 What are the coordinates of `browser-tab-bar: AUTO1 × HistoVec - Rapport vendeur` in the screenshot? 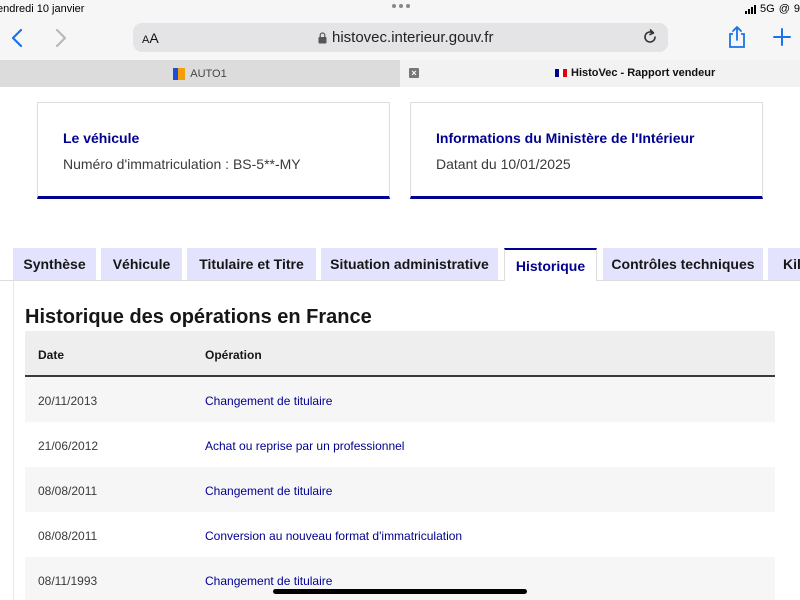 It's located at (400, 73).